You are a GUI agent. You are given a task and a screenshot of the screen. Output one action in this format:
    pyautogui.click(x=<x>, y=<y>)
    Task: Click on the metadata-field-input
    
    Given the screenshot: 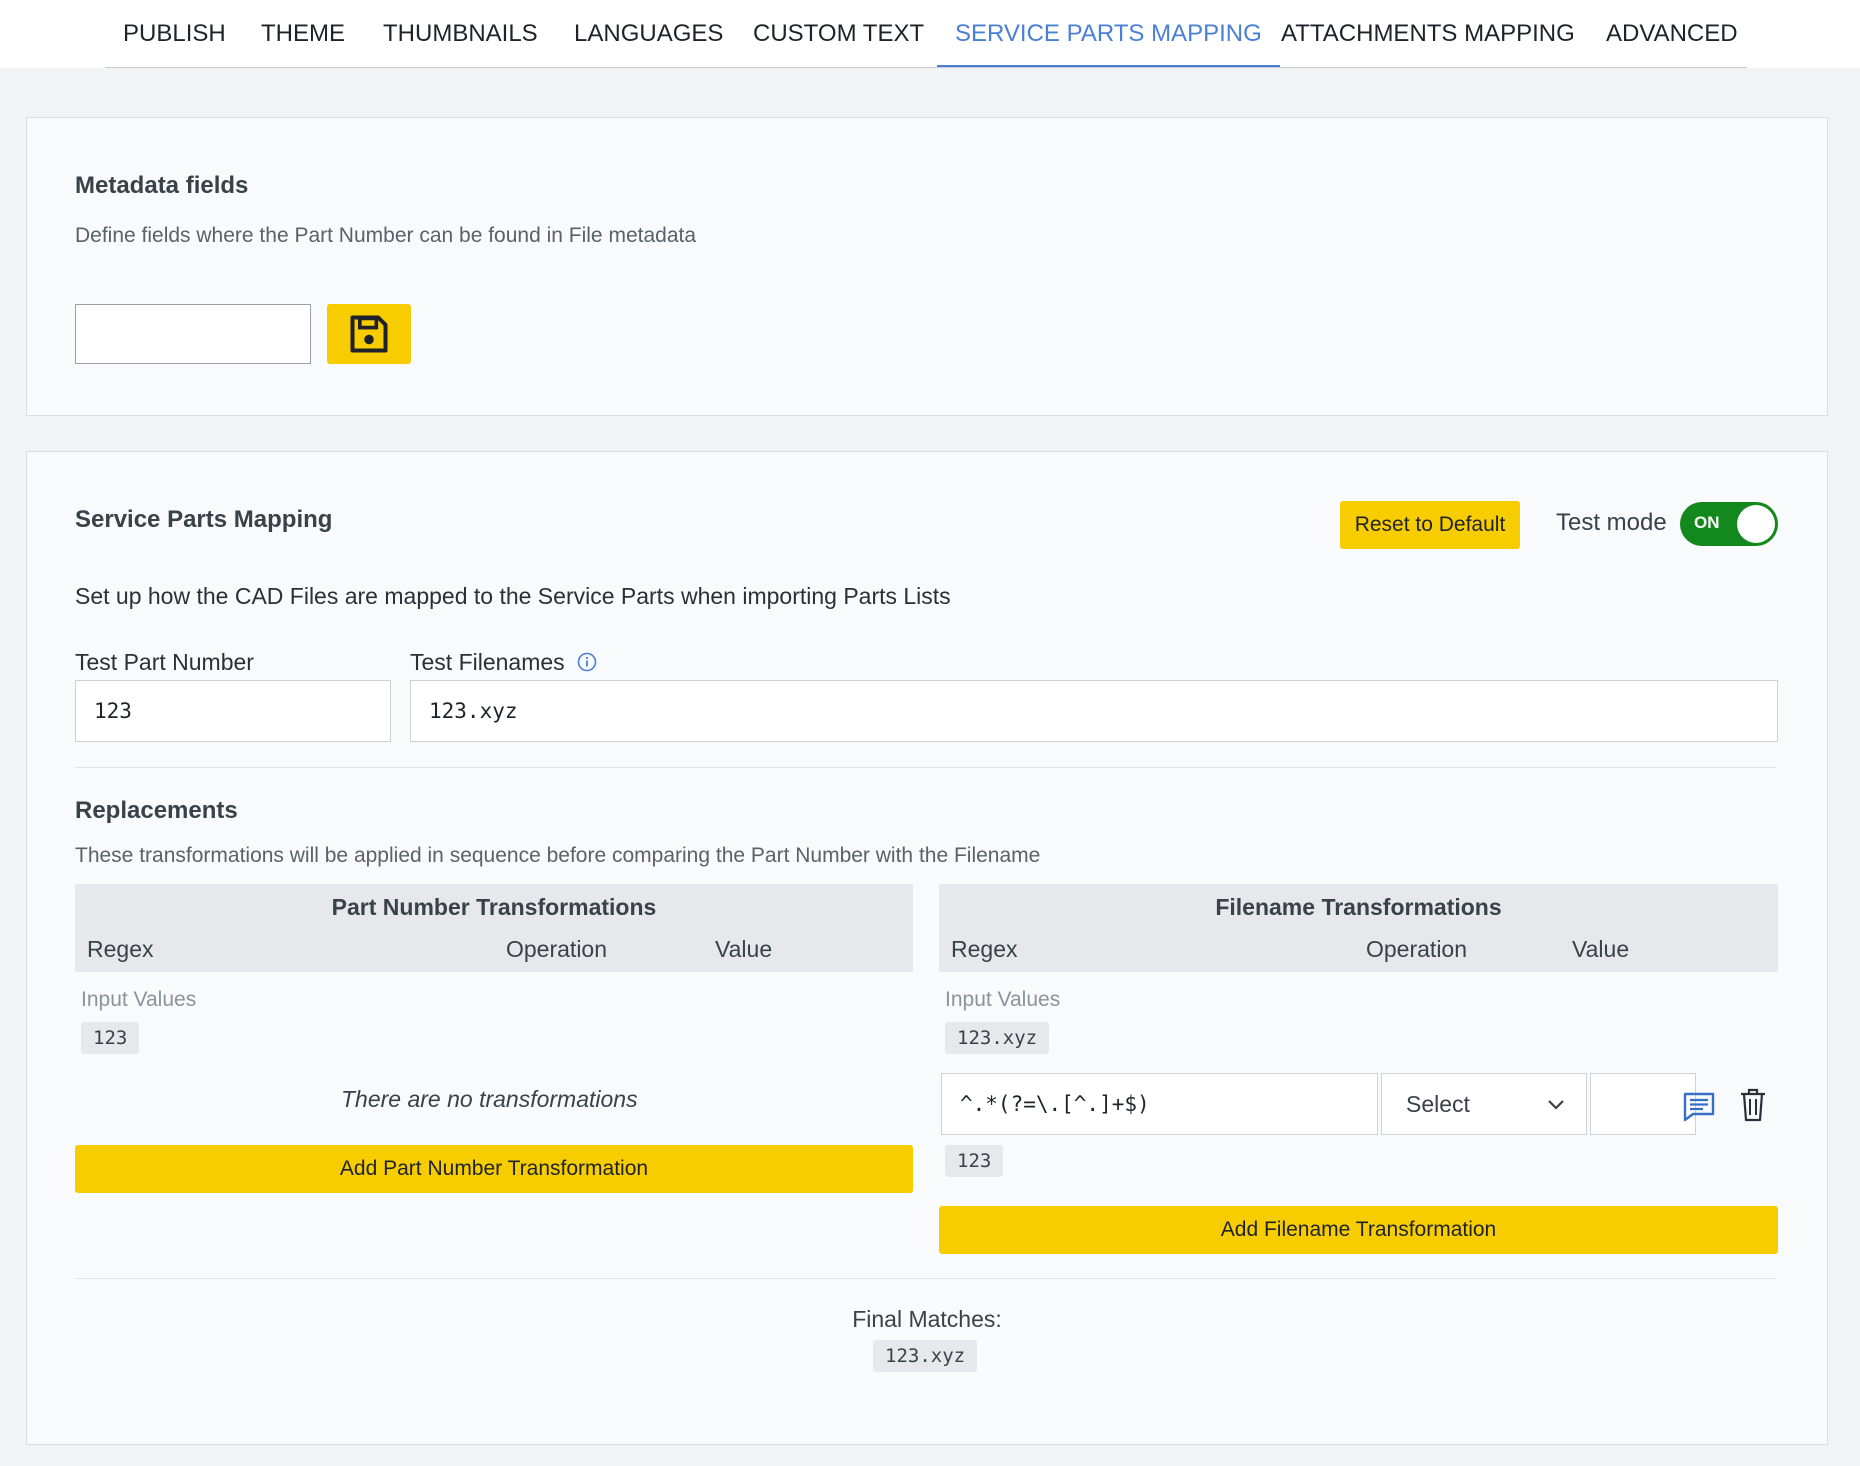 What is the action you would take?
    pyautogui.click(x=193, y=334)
    